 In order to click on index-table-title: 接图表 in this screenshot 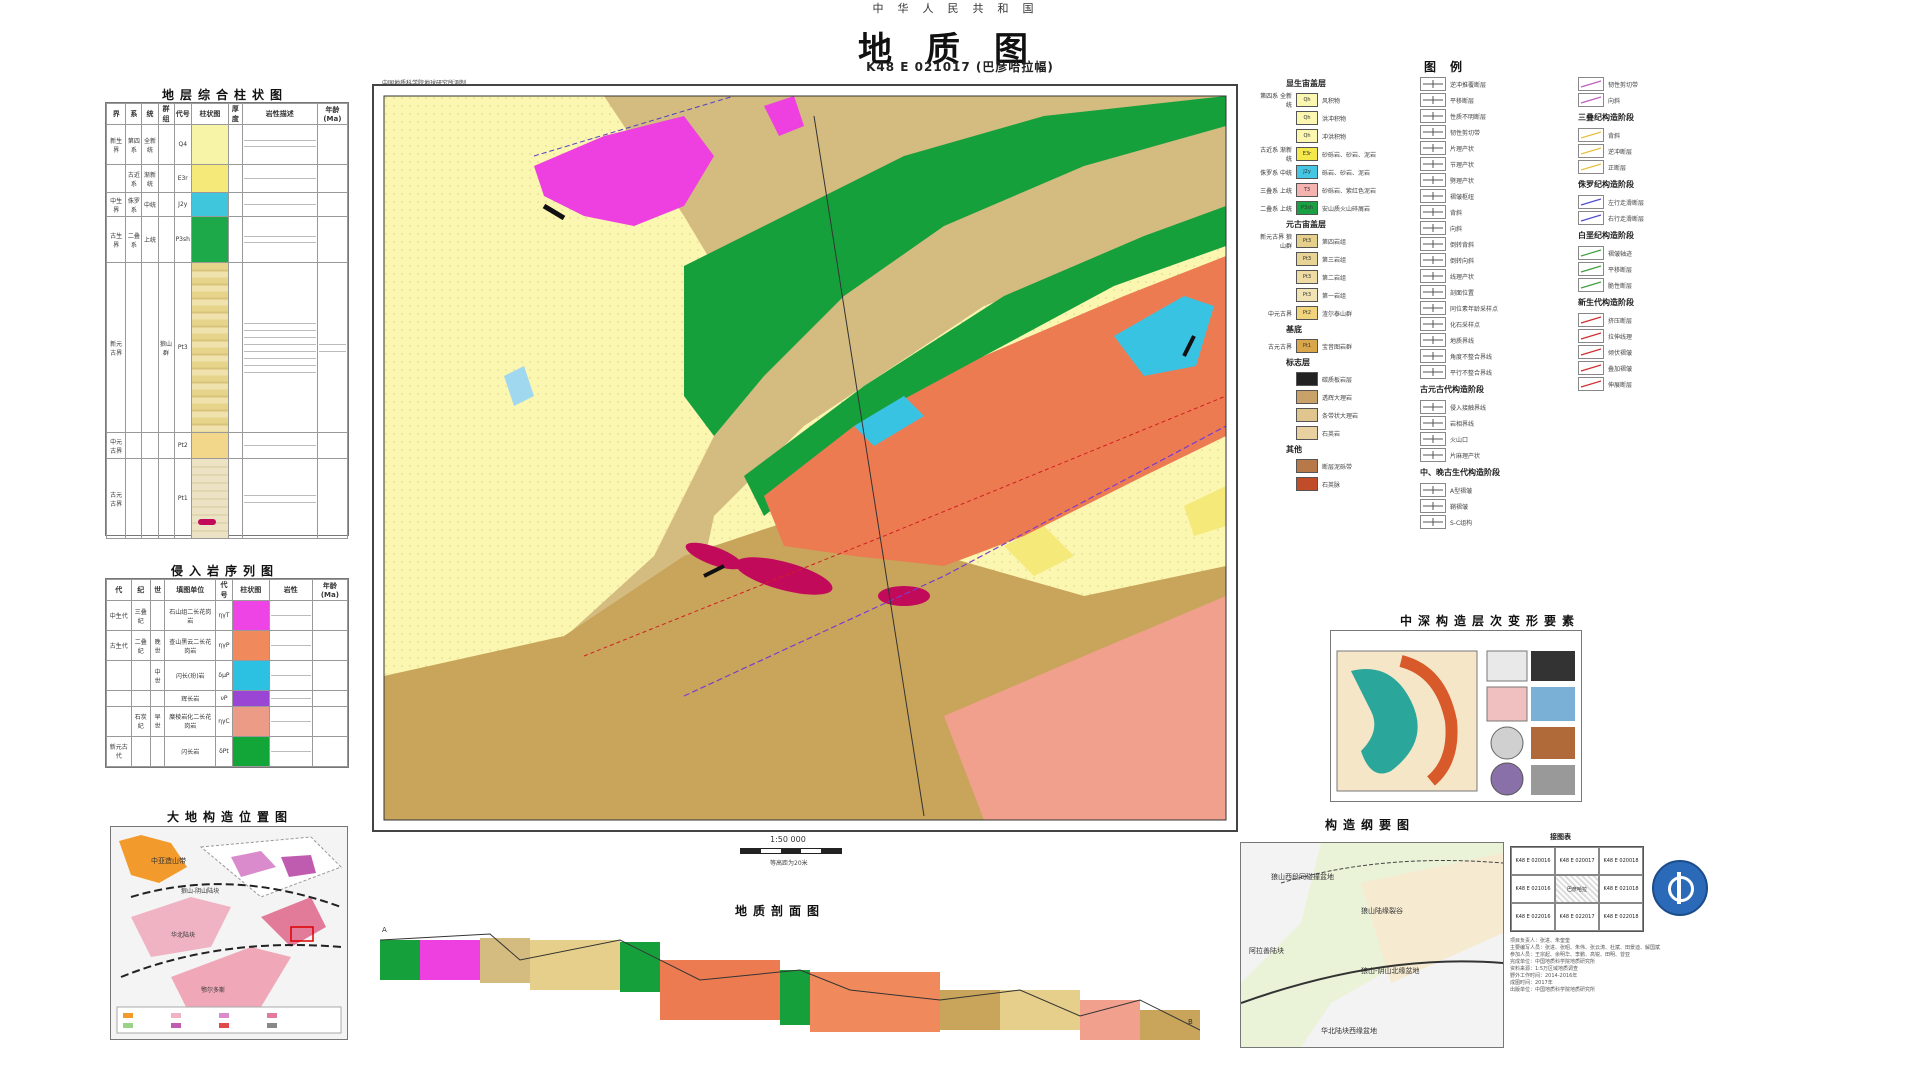, I will do `click(1560, 837)`.